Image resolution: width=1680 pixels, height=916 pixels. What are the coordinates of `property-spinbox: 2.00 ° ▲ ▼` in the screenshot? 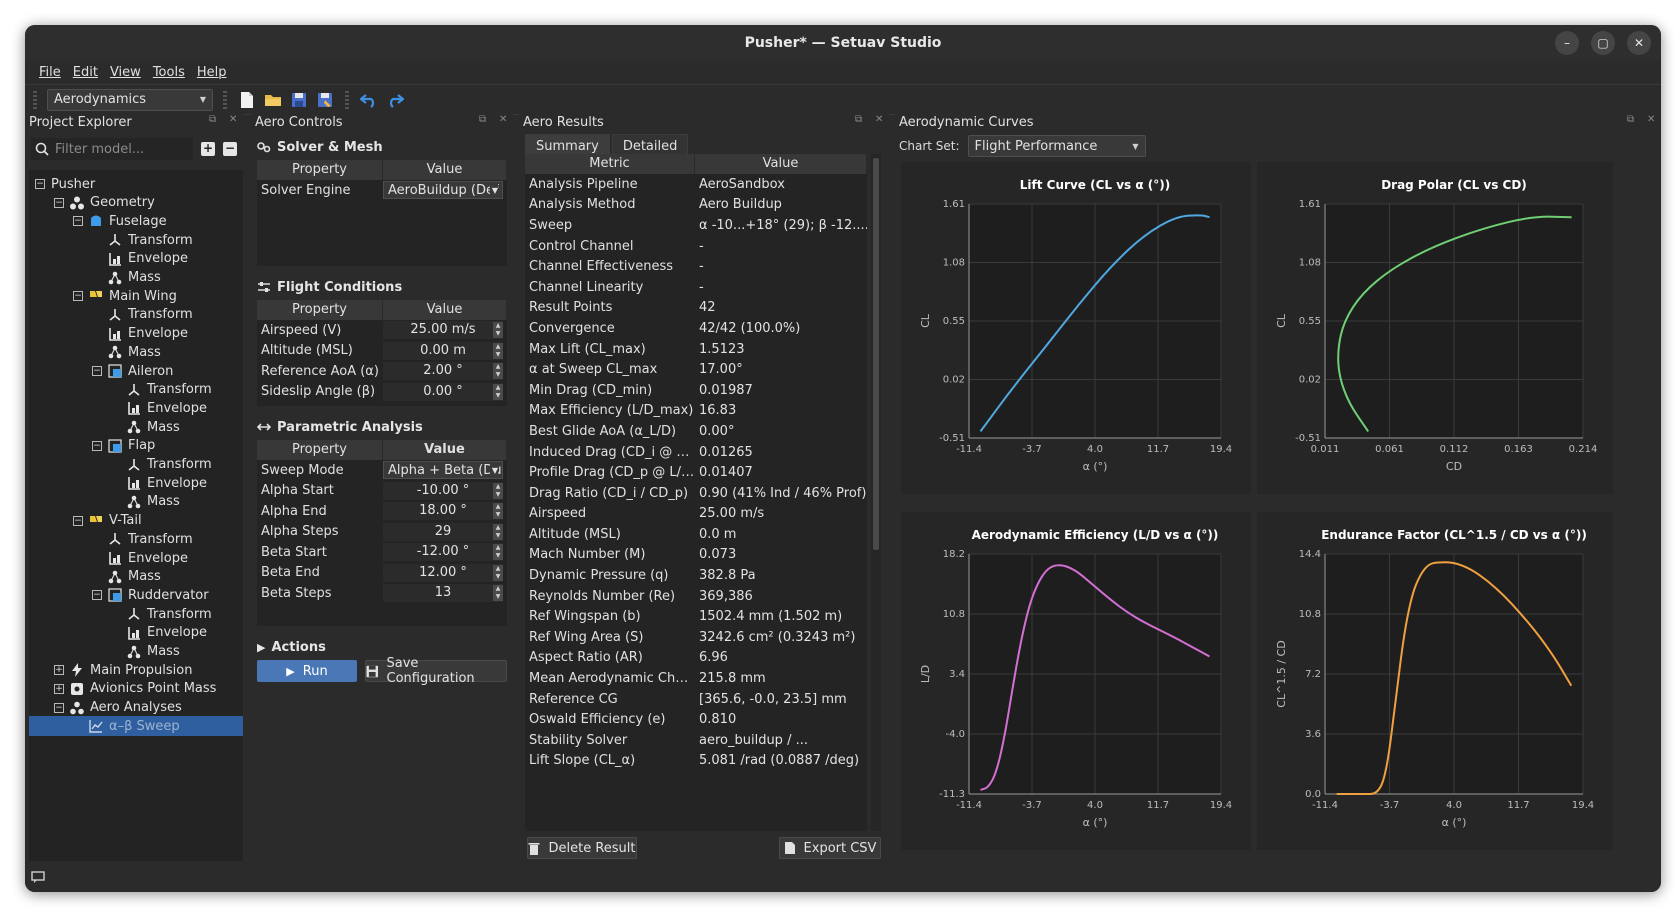 It's located at (443, 371).